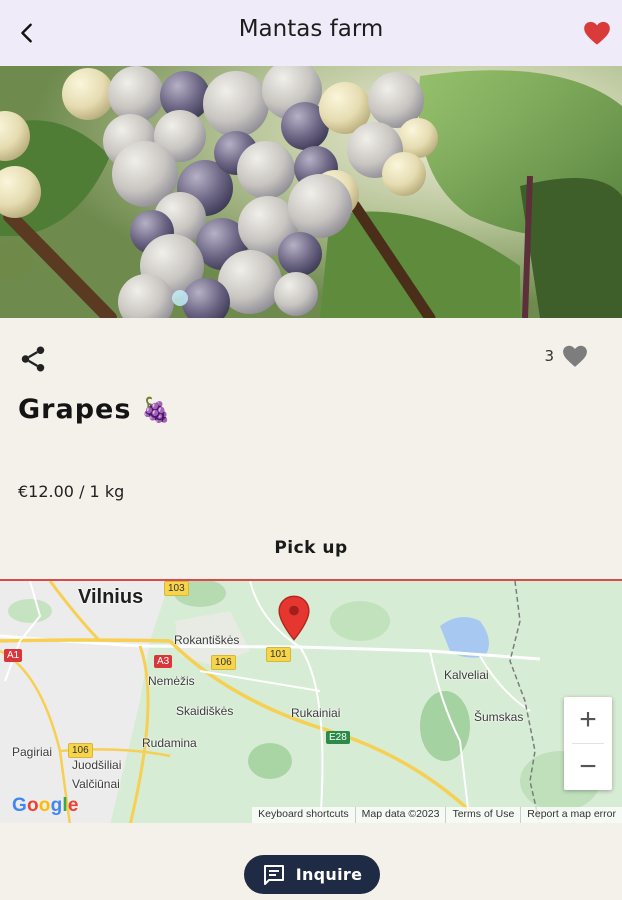 This screenshot has height=900, width=622. Describe the element at coordinates (176, 588) in the screenshot. I see `road-badge: 103` at that location.